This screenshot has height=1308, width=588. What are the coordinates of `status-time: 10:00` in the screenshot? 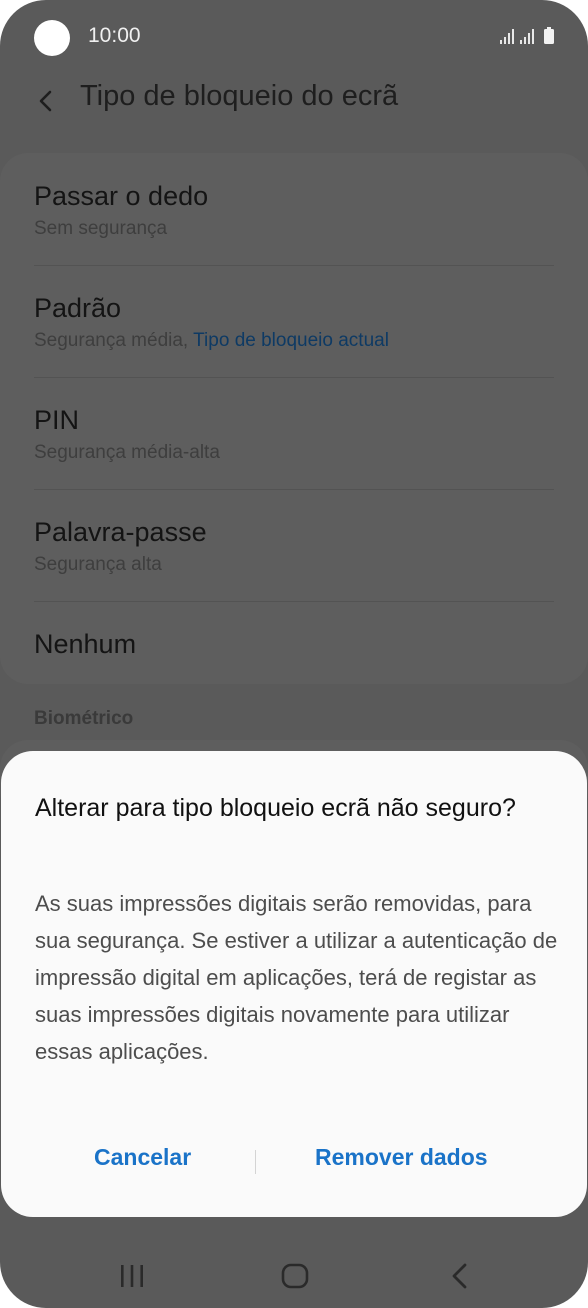 It's located at (114, 35).